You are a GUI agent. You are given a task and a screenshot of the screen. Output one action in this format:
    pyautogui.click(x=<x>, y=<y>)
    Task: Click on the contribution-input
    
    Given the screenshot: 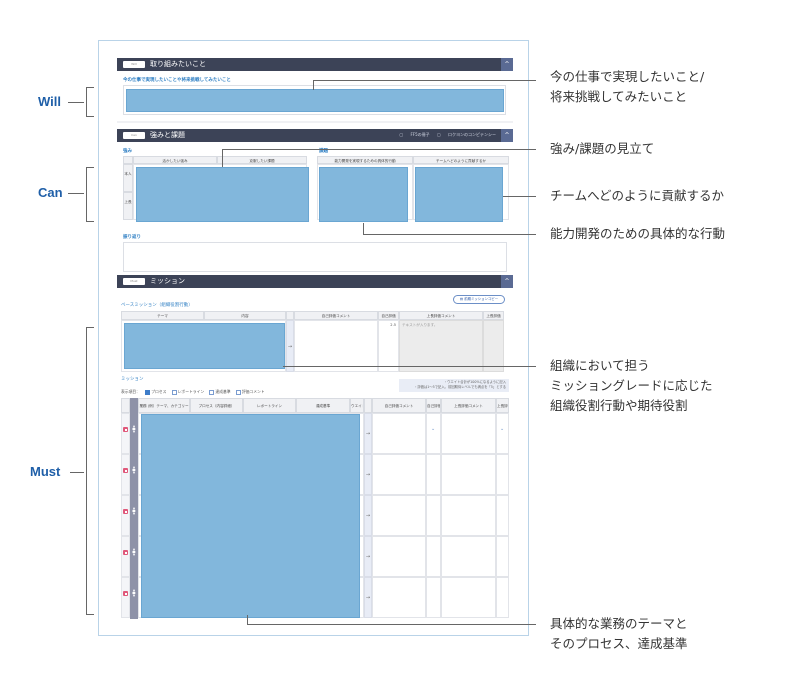 What is the action you would take?
    pyautogui.click(x=459, y=194)
    